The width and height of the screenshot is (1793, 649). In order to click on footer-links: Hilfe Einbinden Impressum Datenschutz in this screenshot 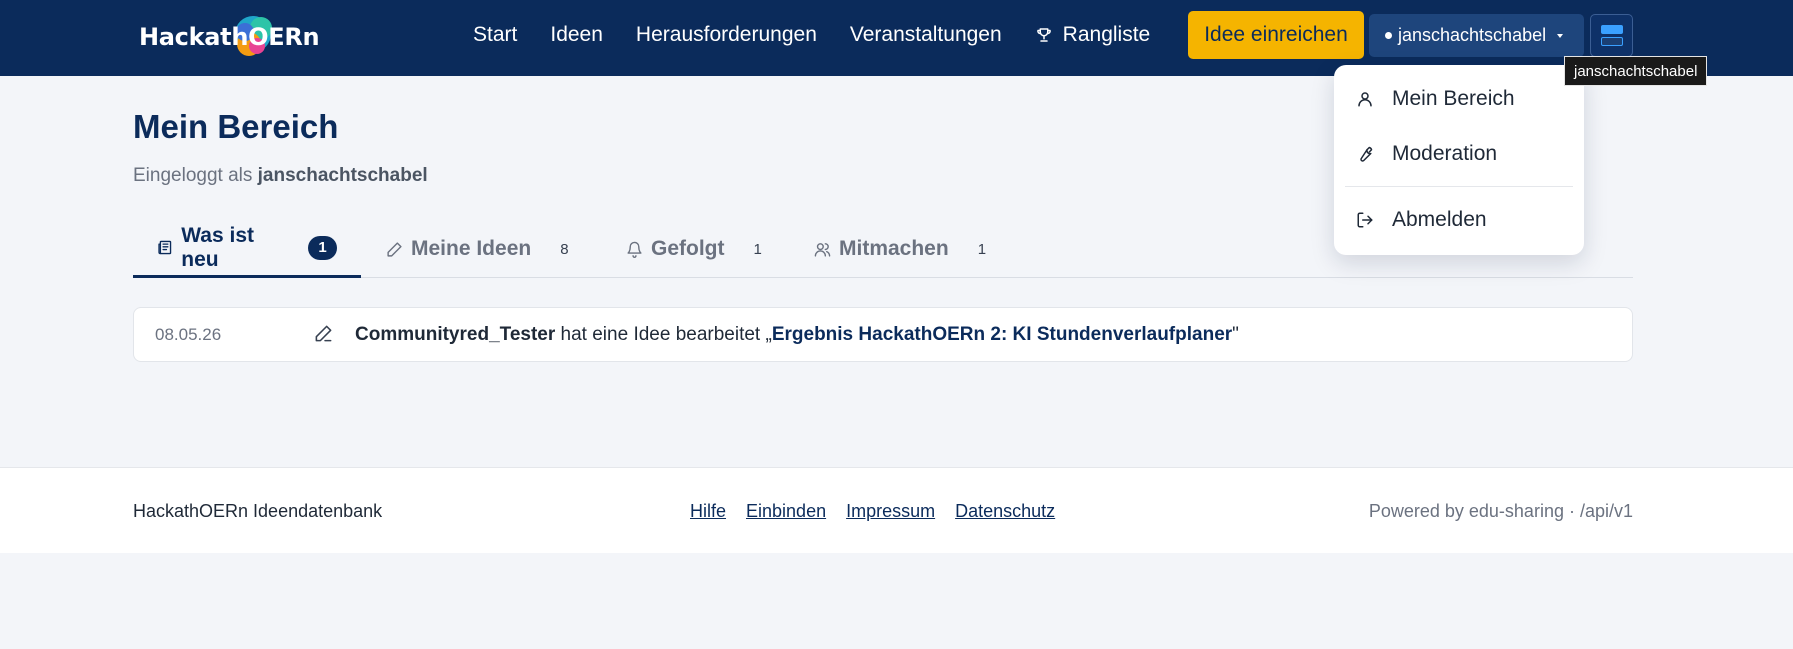, I will do `click(882, 511)`.